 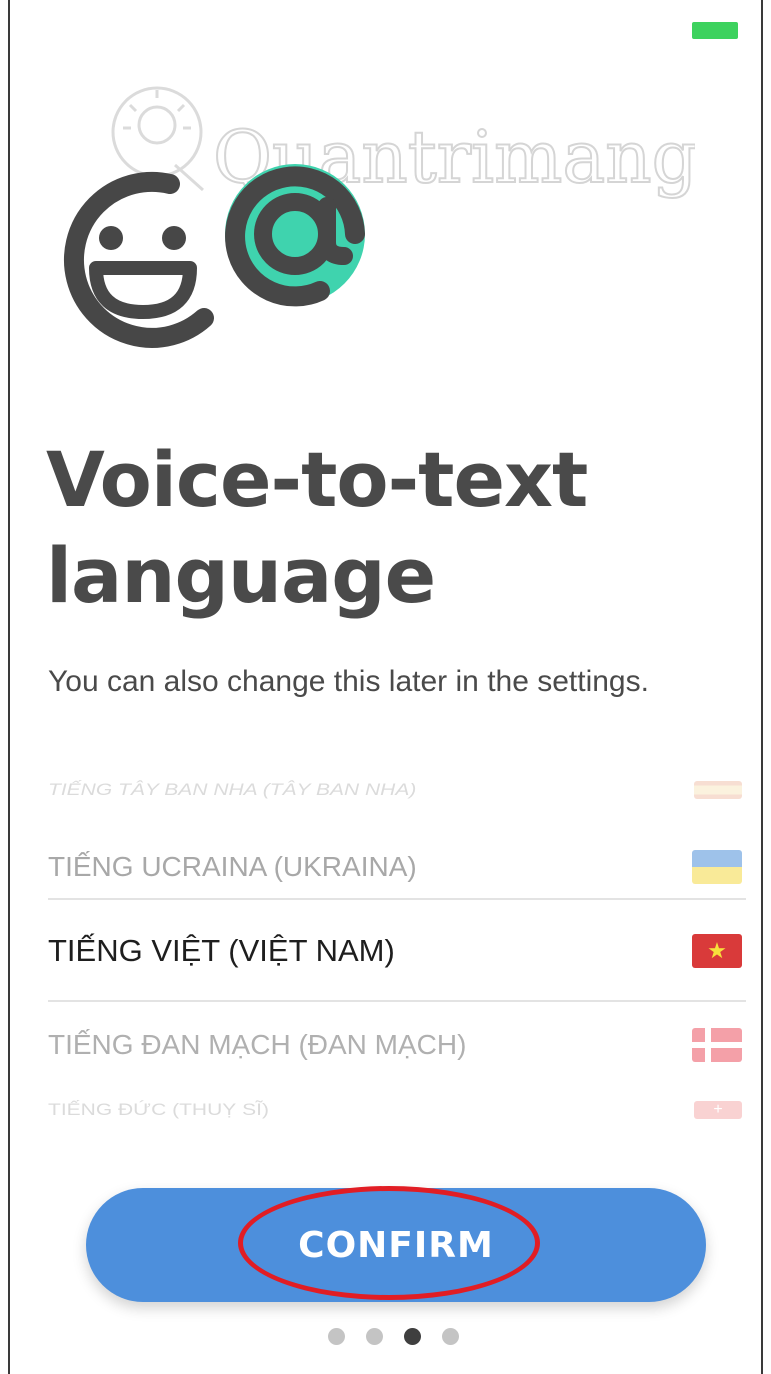 What do you see at coordinates (241, 575) in the screenshot?
I see `title-line-2: language` at bounding box center [241, 575].